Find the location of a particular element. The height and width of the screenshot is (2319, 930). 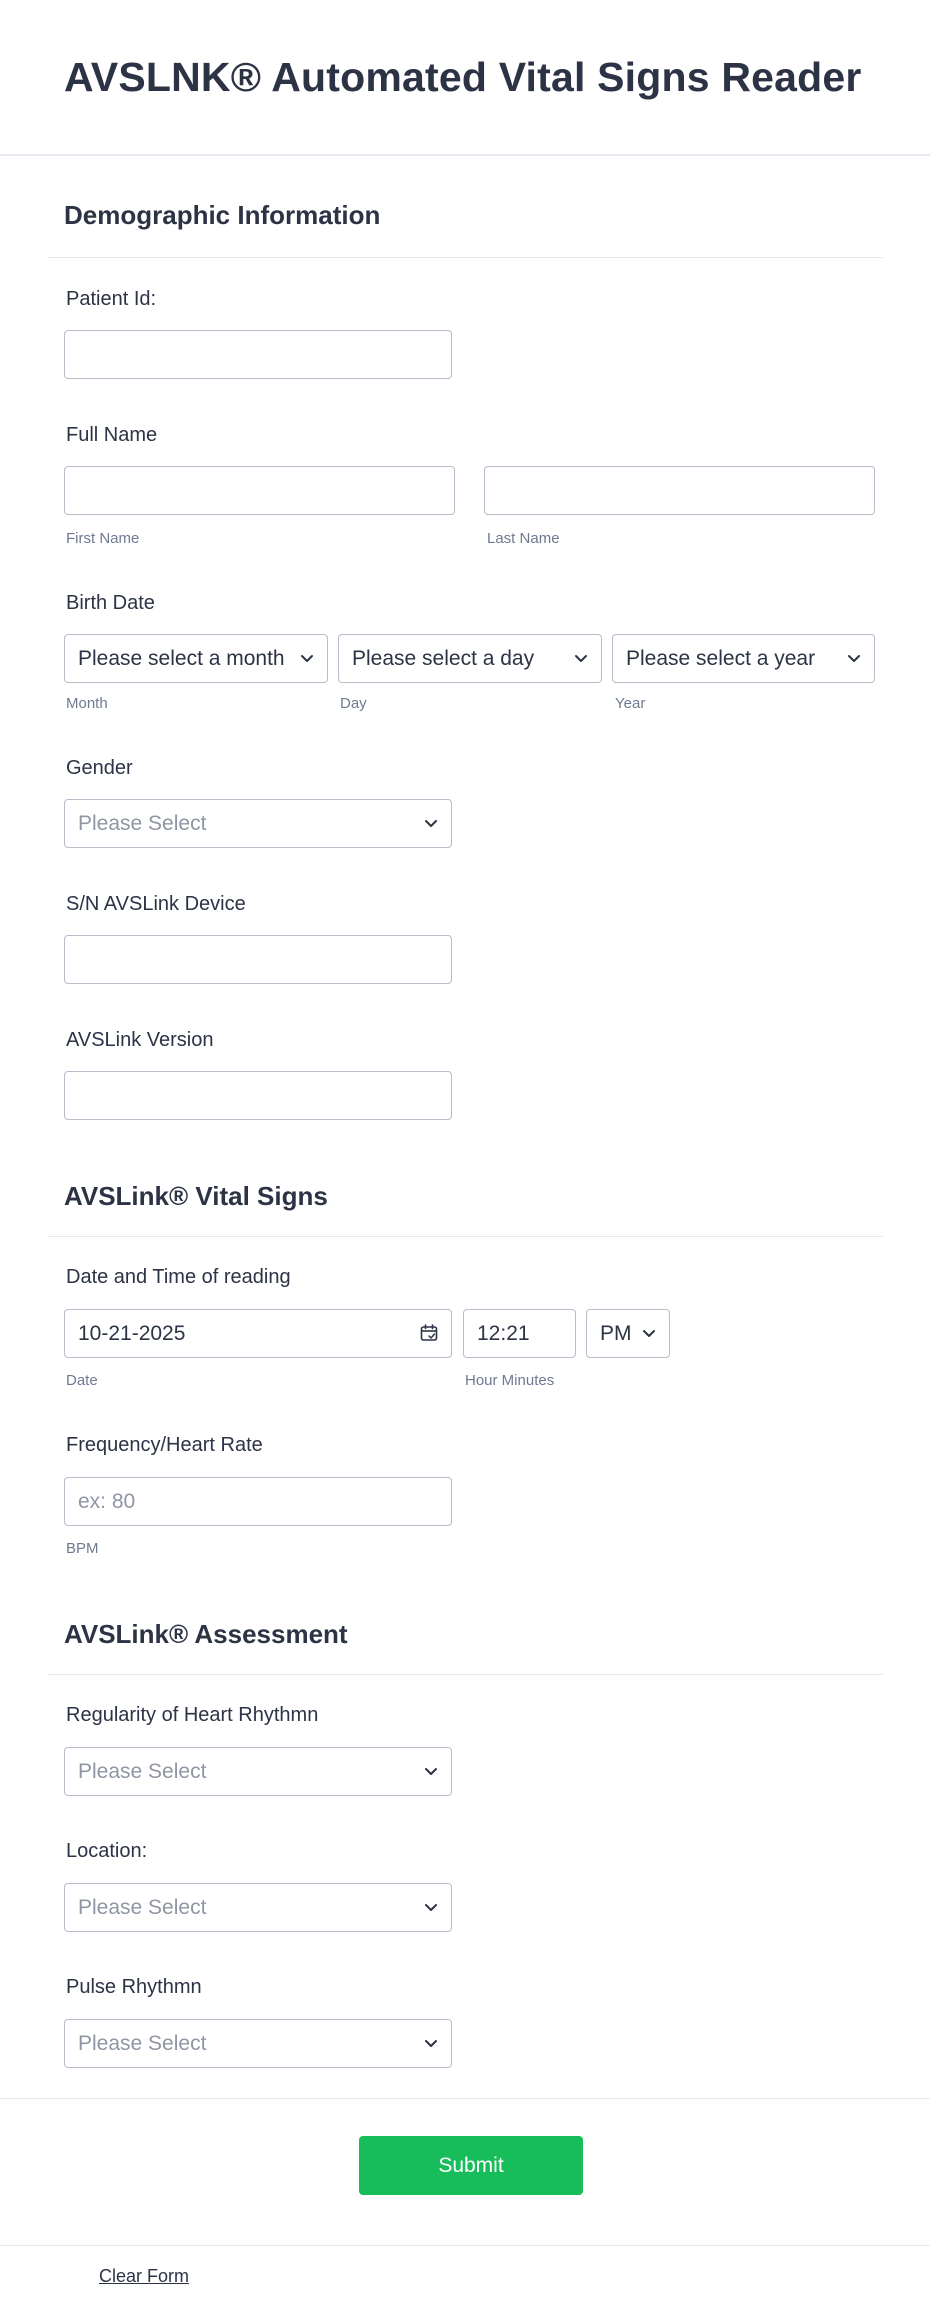

birth-date-label: Birth Date is located at coordinates (110, 603).